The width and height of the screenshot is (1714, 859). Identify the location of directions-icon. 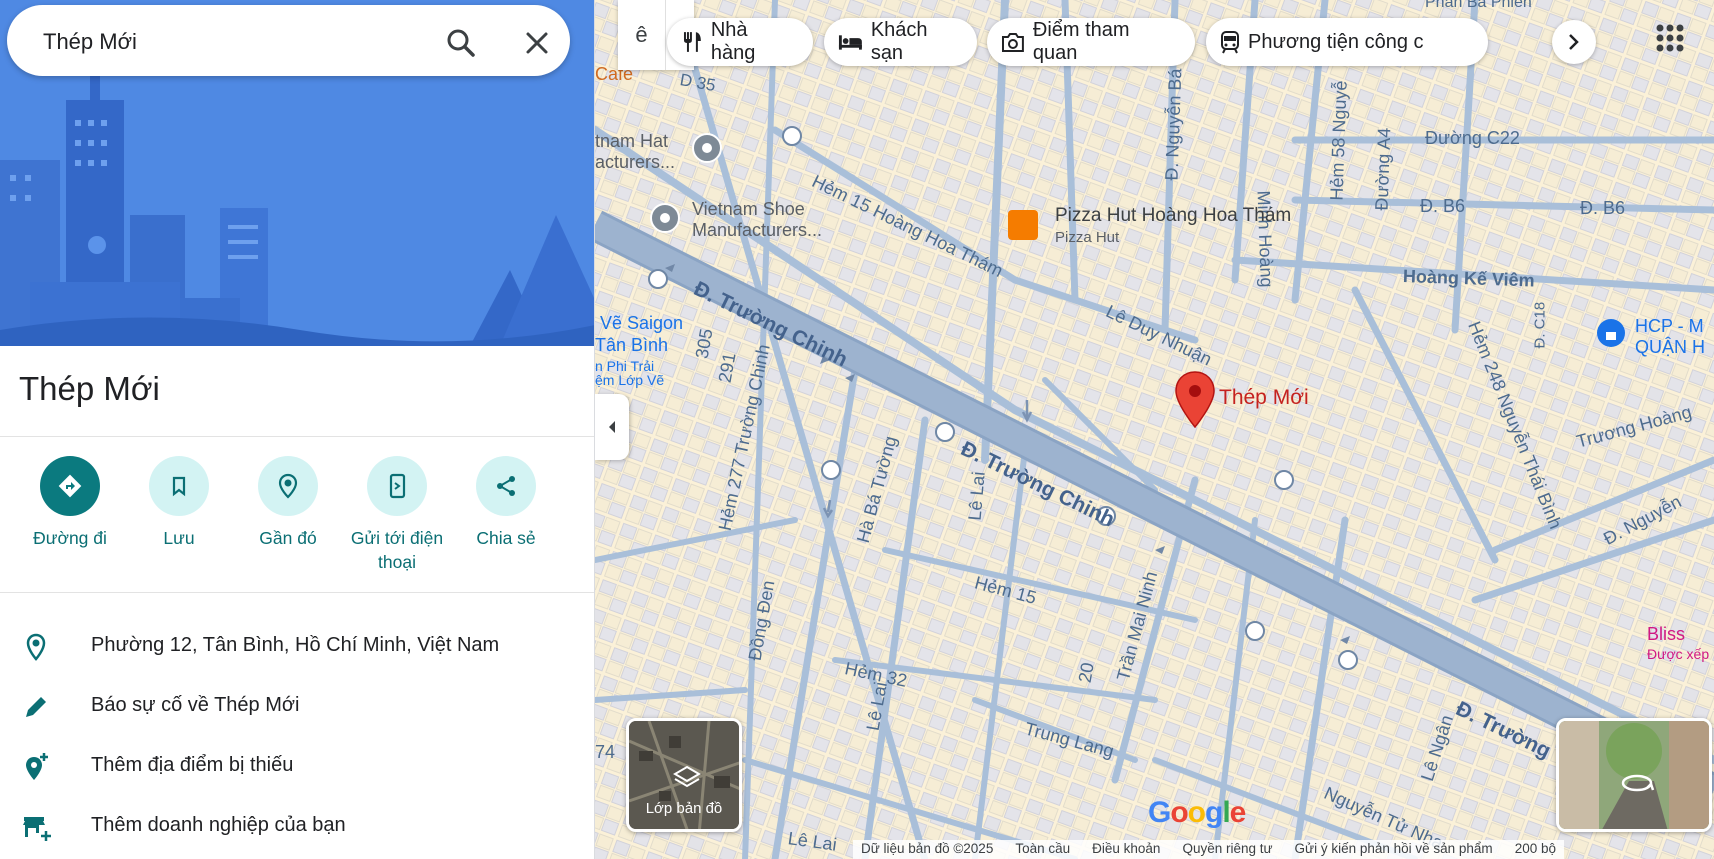
(70, 486).